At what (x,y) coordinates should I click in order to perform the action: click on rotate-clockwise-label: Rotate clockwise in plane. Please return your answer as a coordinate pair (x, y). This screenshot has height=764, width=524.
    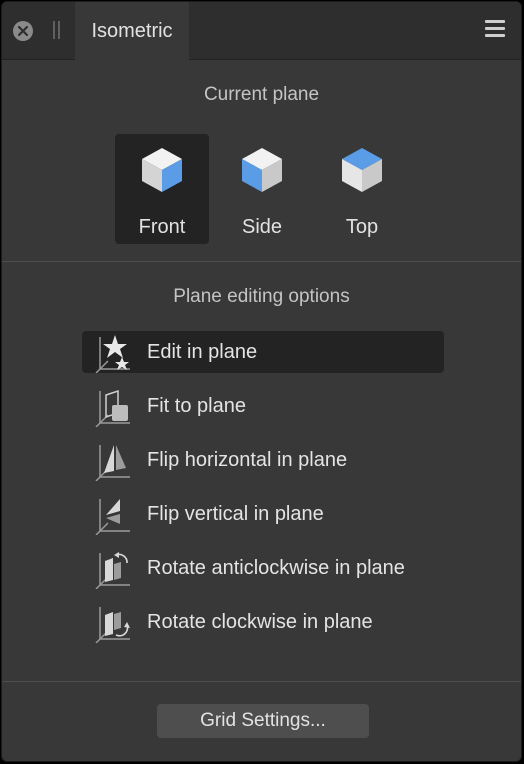
    Looking at the image, I should click on (260, 622).